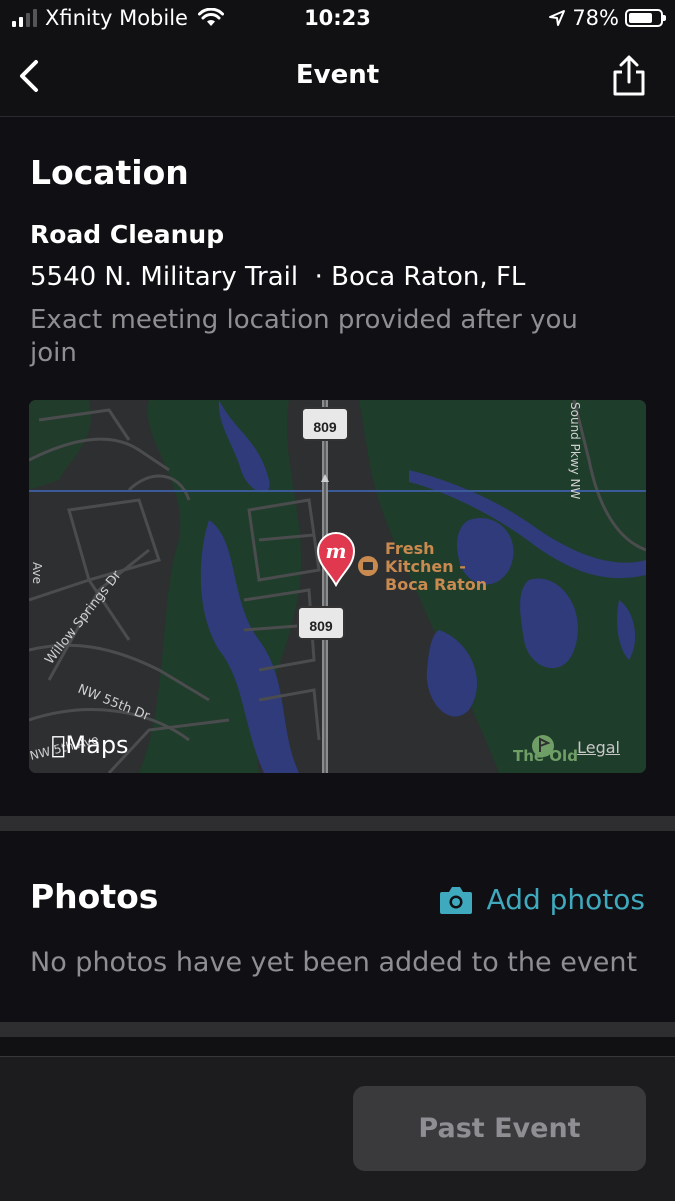 Image resolution: width=675 pixels, height=1201 pixels. What do you see at coordinates (127, 234) in the screenshot?
I see `event-name: Road Cleanup` at bounding box center [127, 234].